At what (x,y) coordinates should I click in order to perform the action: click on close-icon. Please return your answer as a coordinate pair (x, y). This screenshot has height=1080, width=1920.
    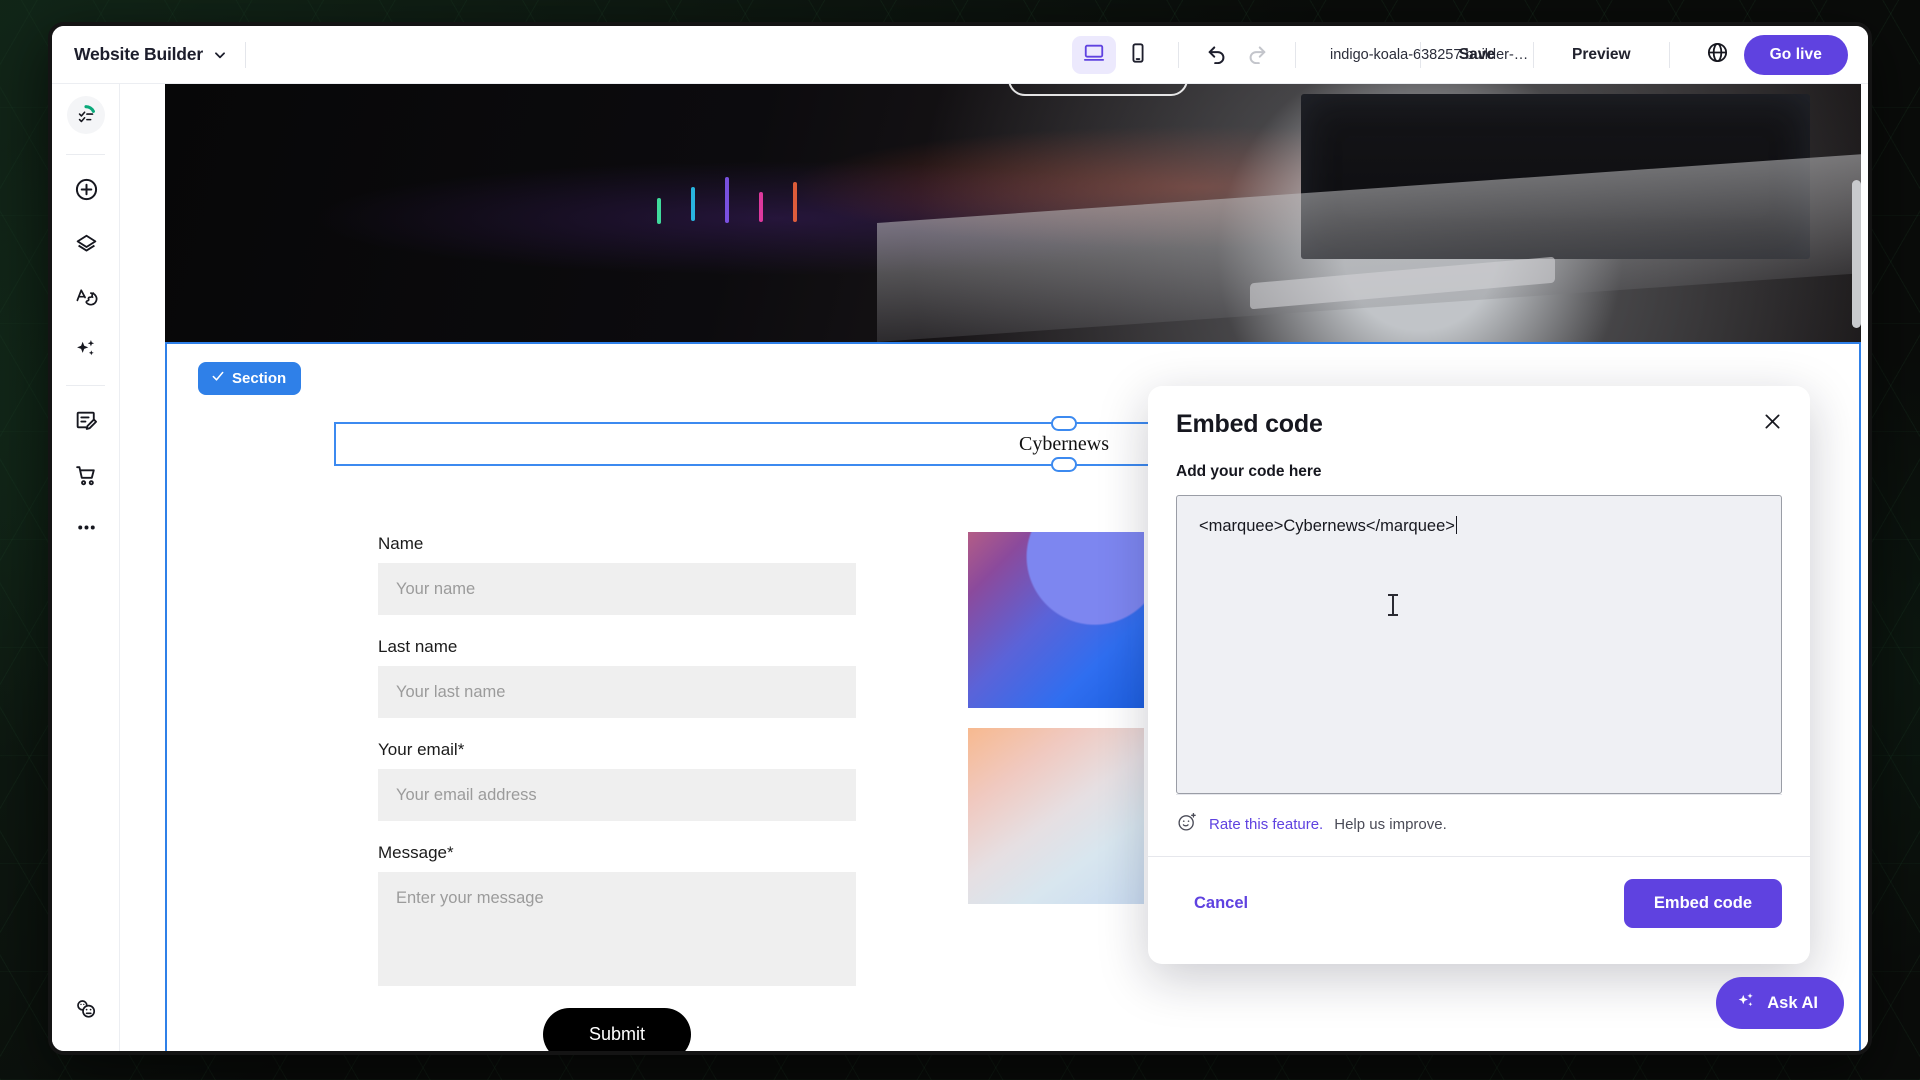
    Looking at the image, I should click on (1772, 424).